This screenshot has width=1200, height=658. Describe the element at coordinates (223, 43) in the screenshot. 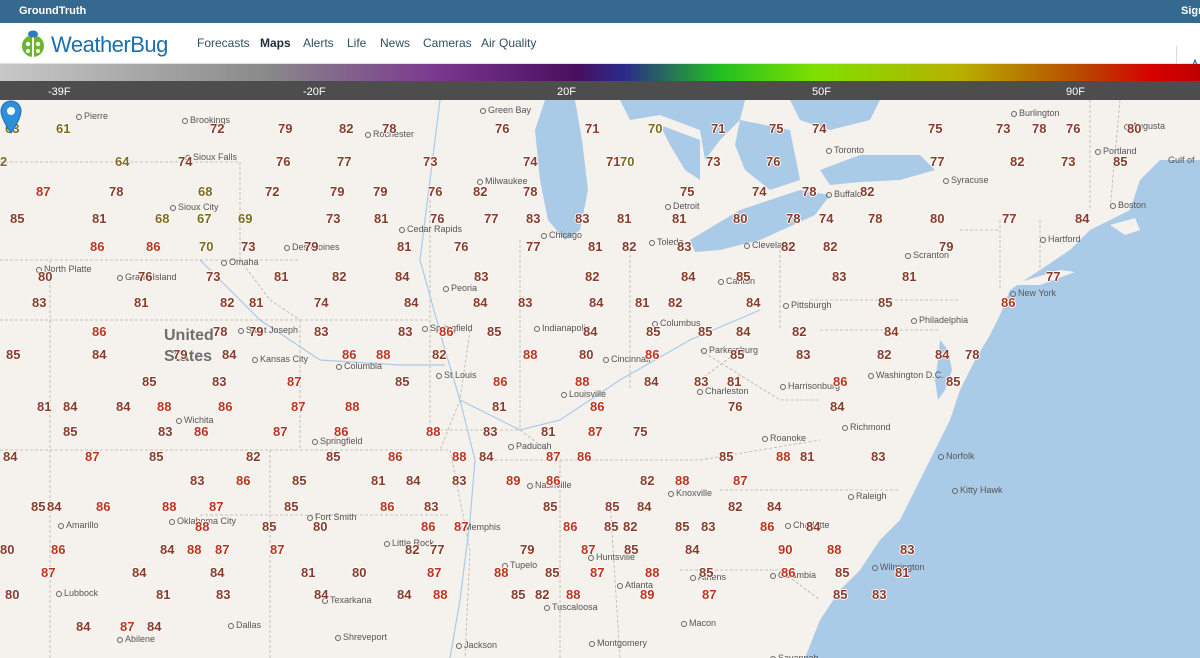

I see `nav-item-forecasts: Forecasts` at that location.